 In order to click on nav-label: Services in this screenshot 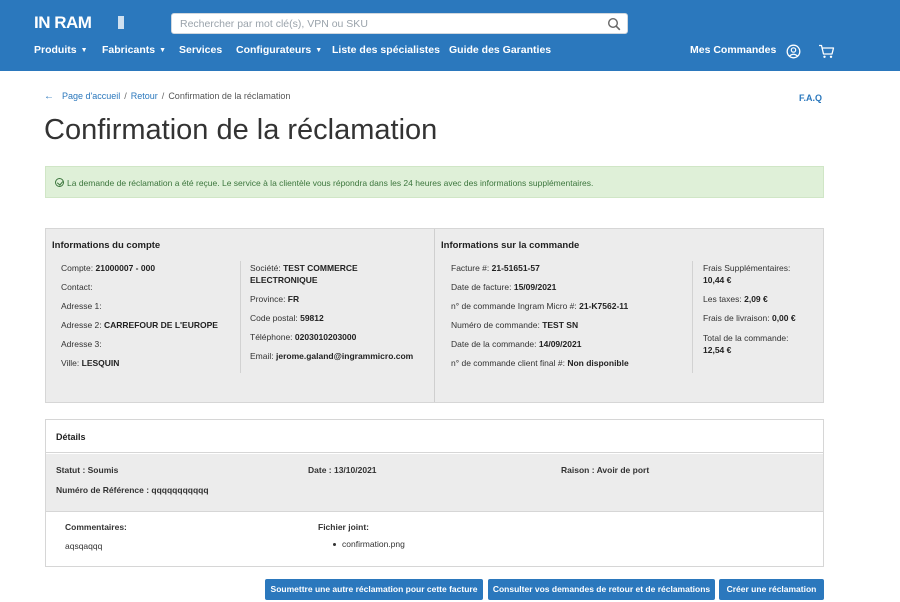, I will do `click(201, 50)`.